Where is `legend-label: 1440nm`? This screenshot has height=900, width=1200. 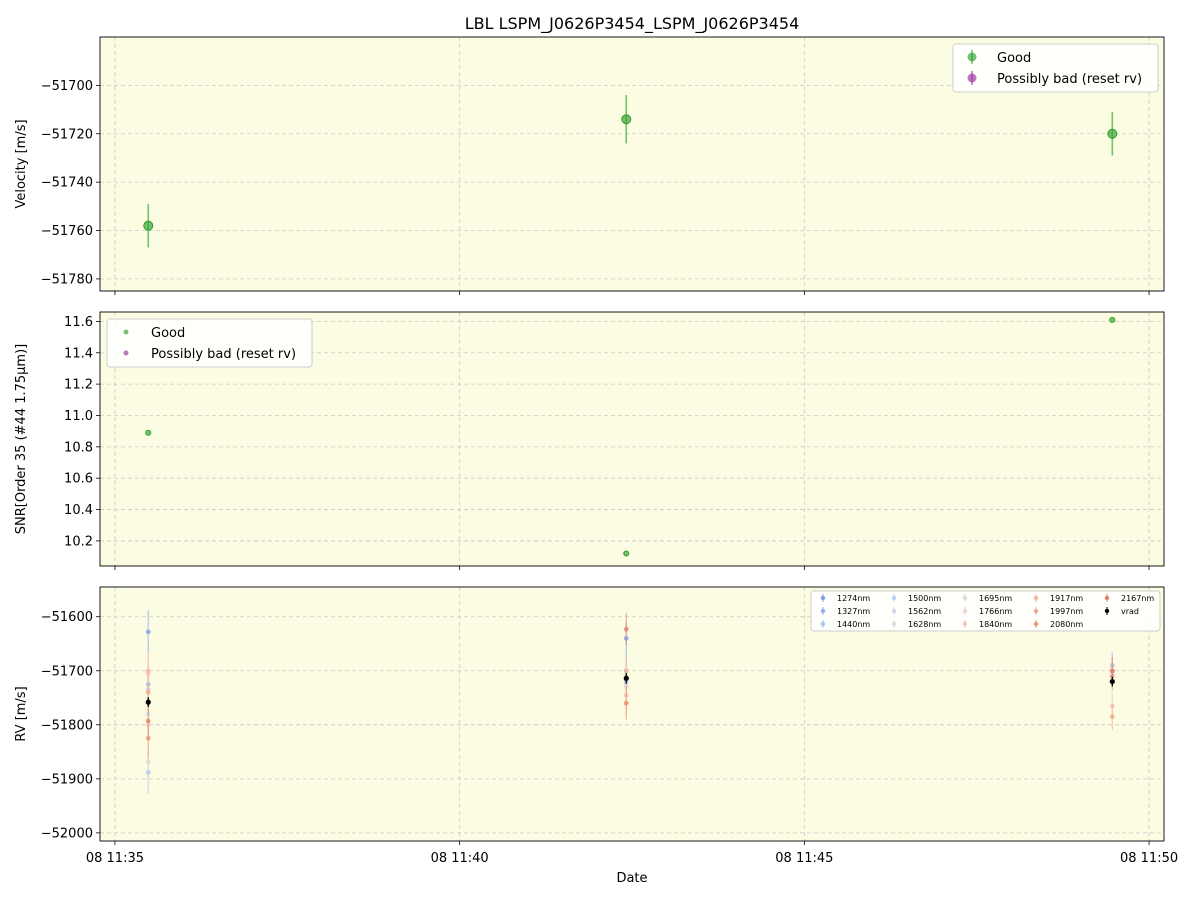 legend-label: 1440nm is located at coordinates (853, 624).